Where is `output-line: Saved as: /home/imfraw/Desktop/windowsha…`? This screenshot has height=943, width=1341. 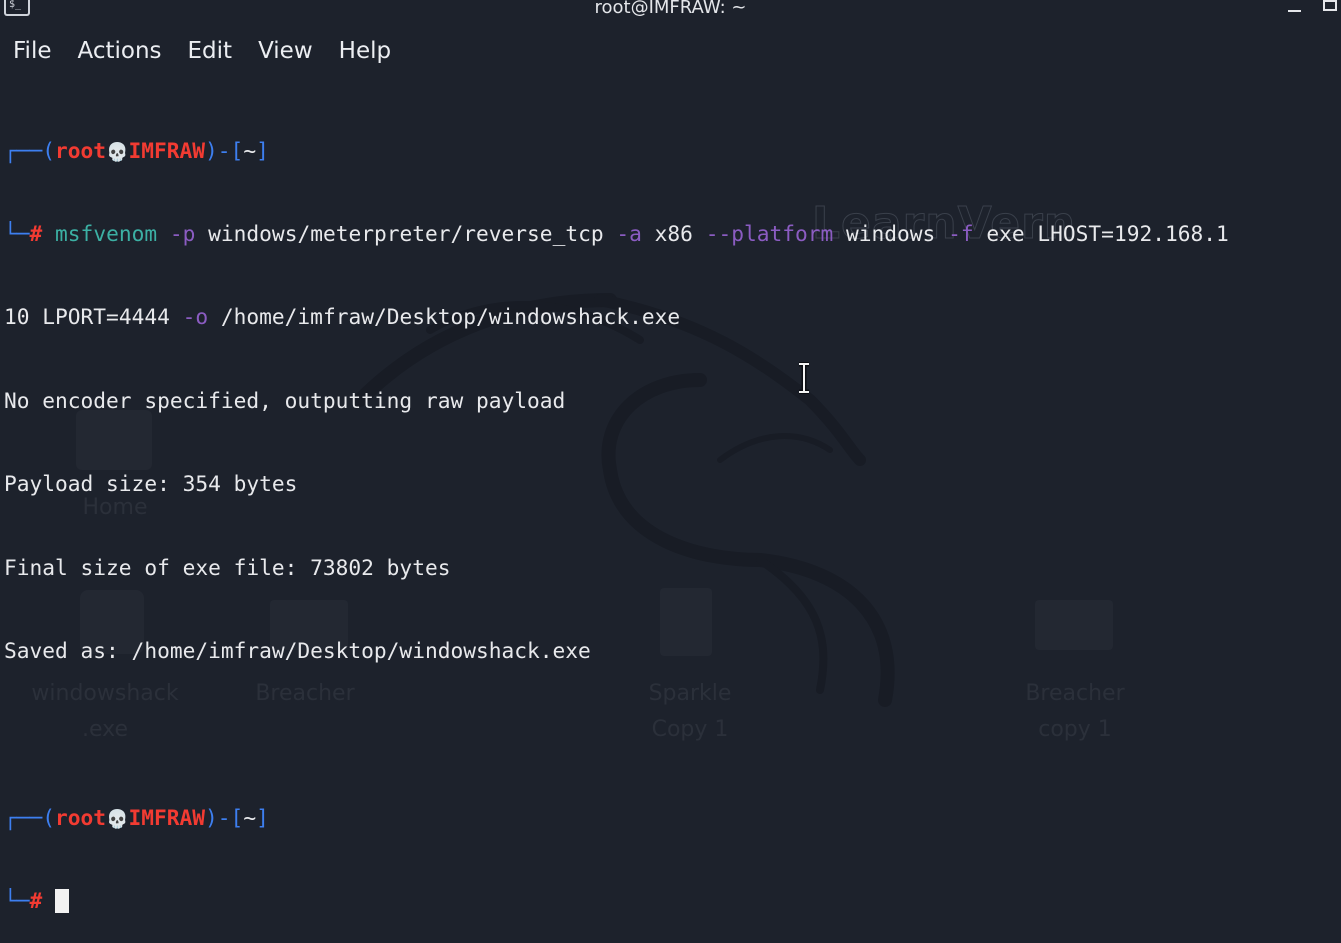
output-line: Saved as: /home/imfraw/Desktop/windowsha… is located at coordinates (297, 650).